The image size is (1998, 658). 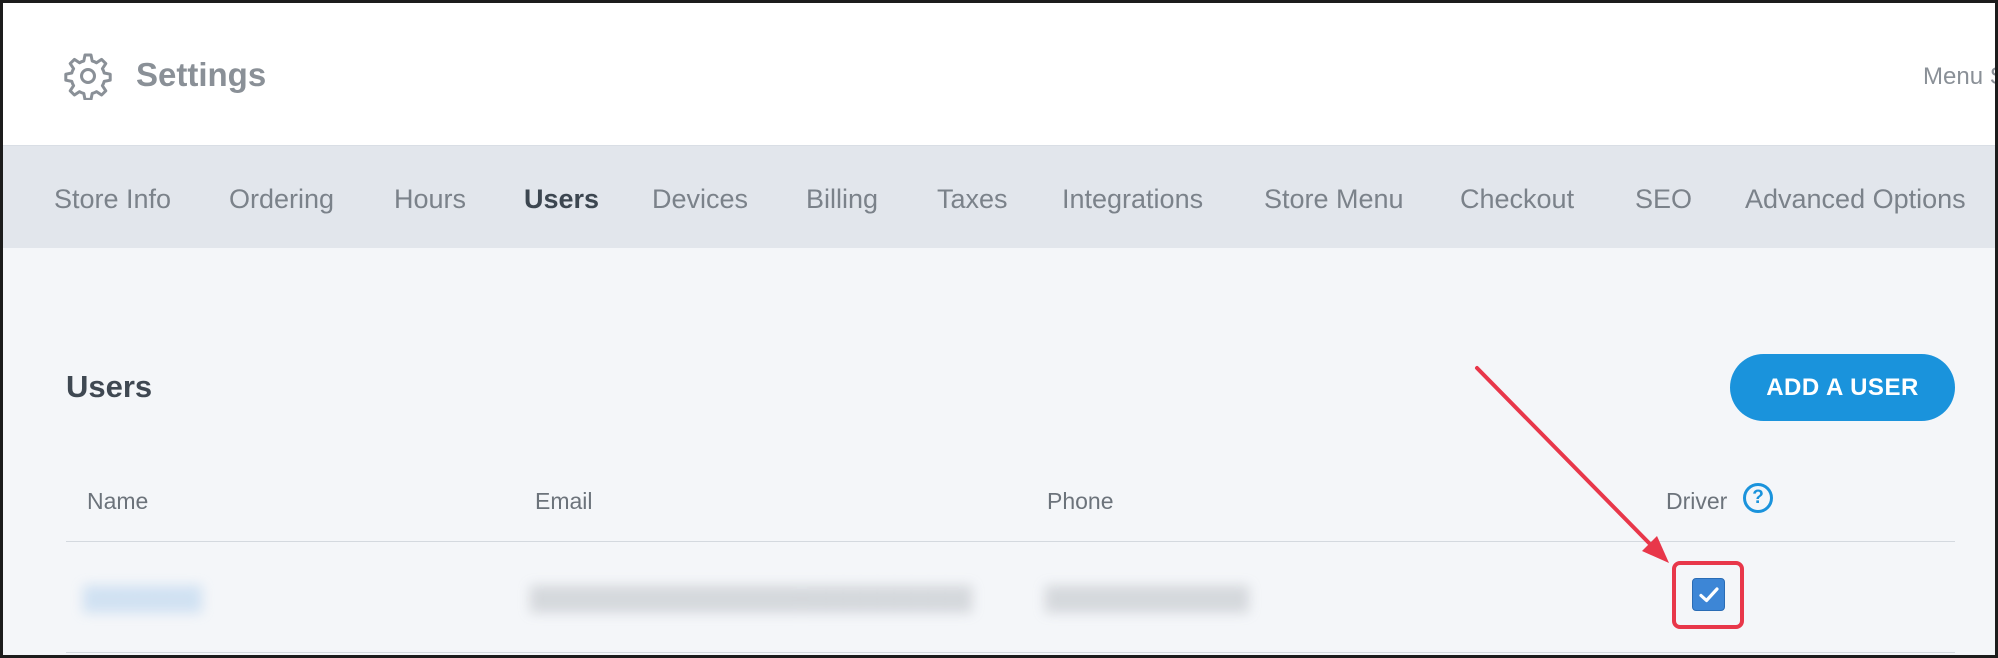 What do you see at coordinates (1708, 595) in the screenshot?
I see `annotation-highlight-box` at bounding box center [1708, 595].